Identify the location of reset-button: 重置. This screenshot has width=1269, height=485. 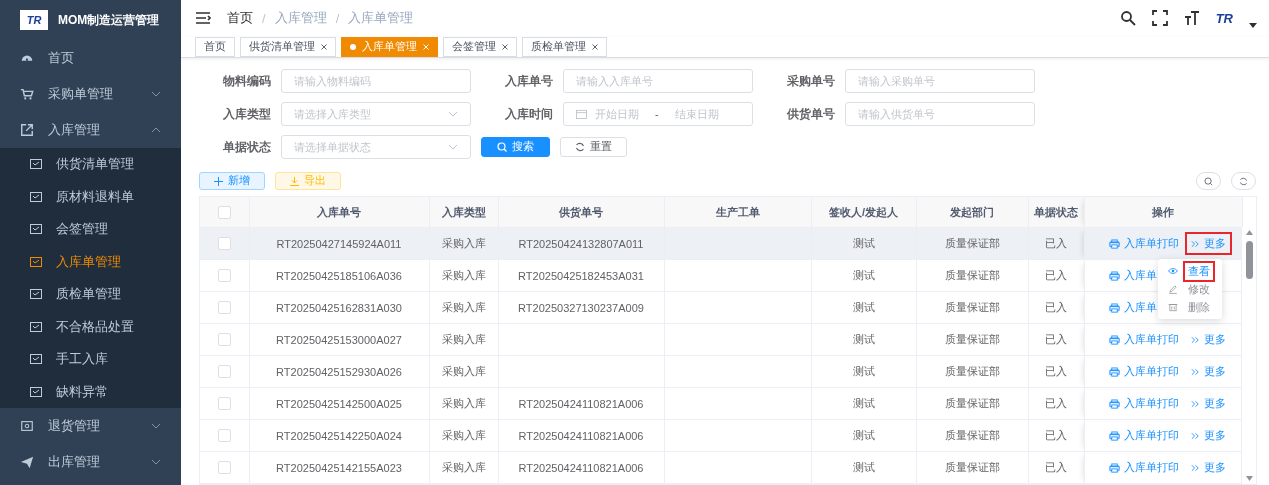
(593, 147).